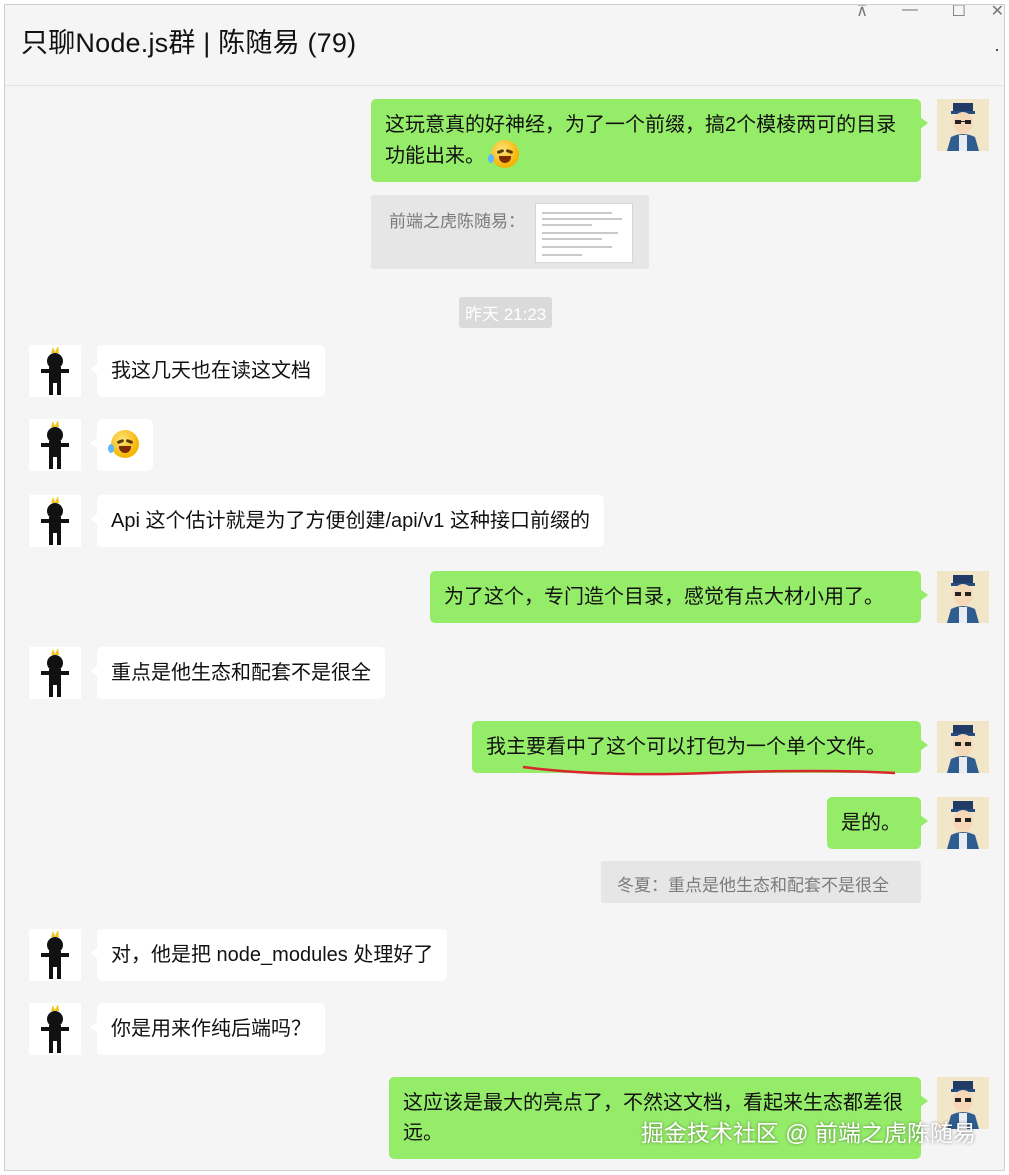 The image size is (1009, 1175). Describe the element at coordinates (997, 13) in the screenshot. I see `close-icon: ✕` at that location.